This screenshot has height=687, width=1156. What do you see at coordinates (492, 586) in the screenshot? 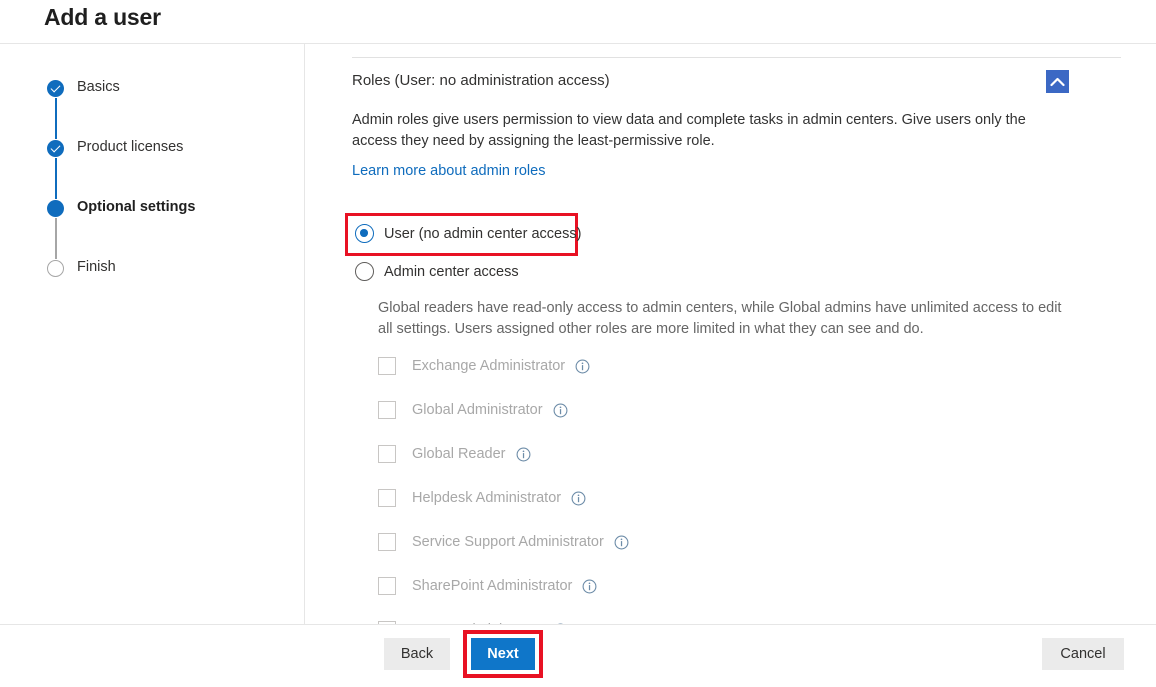
I see `role-label: SharePoint Administrator` at bounding box center [492, 586].